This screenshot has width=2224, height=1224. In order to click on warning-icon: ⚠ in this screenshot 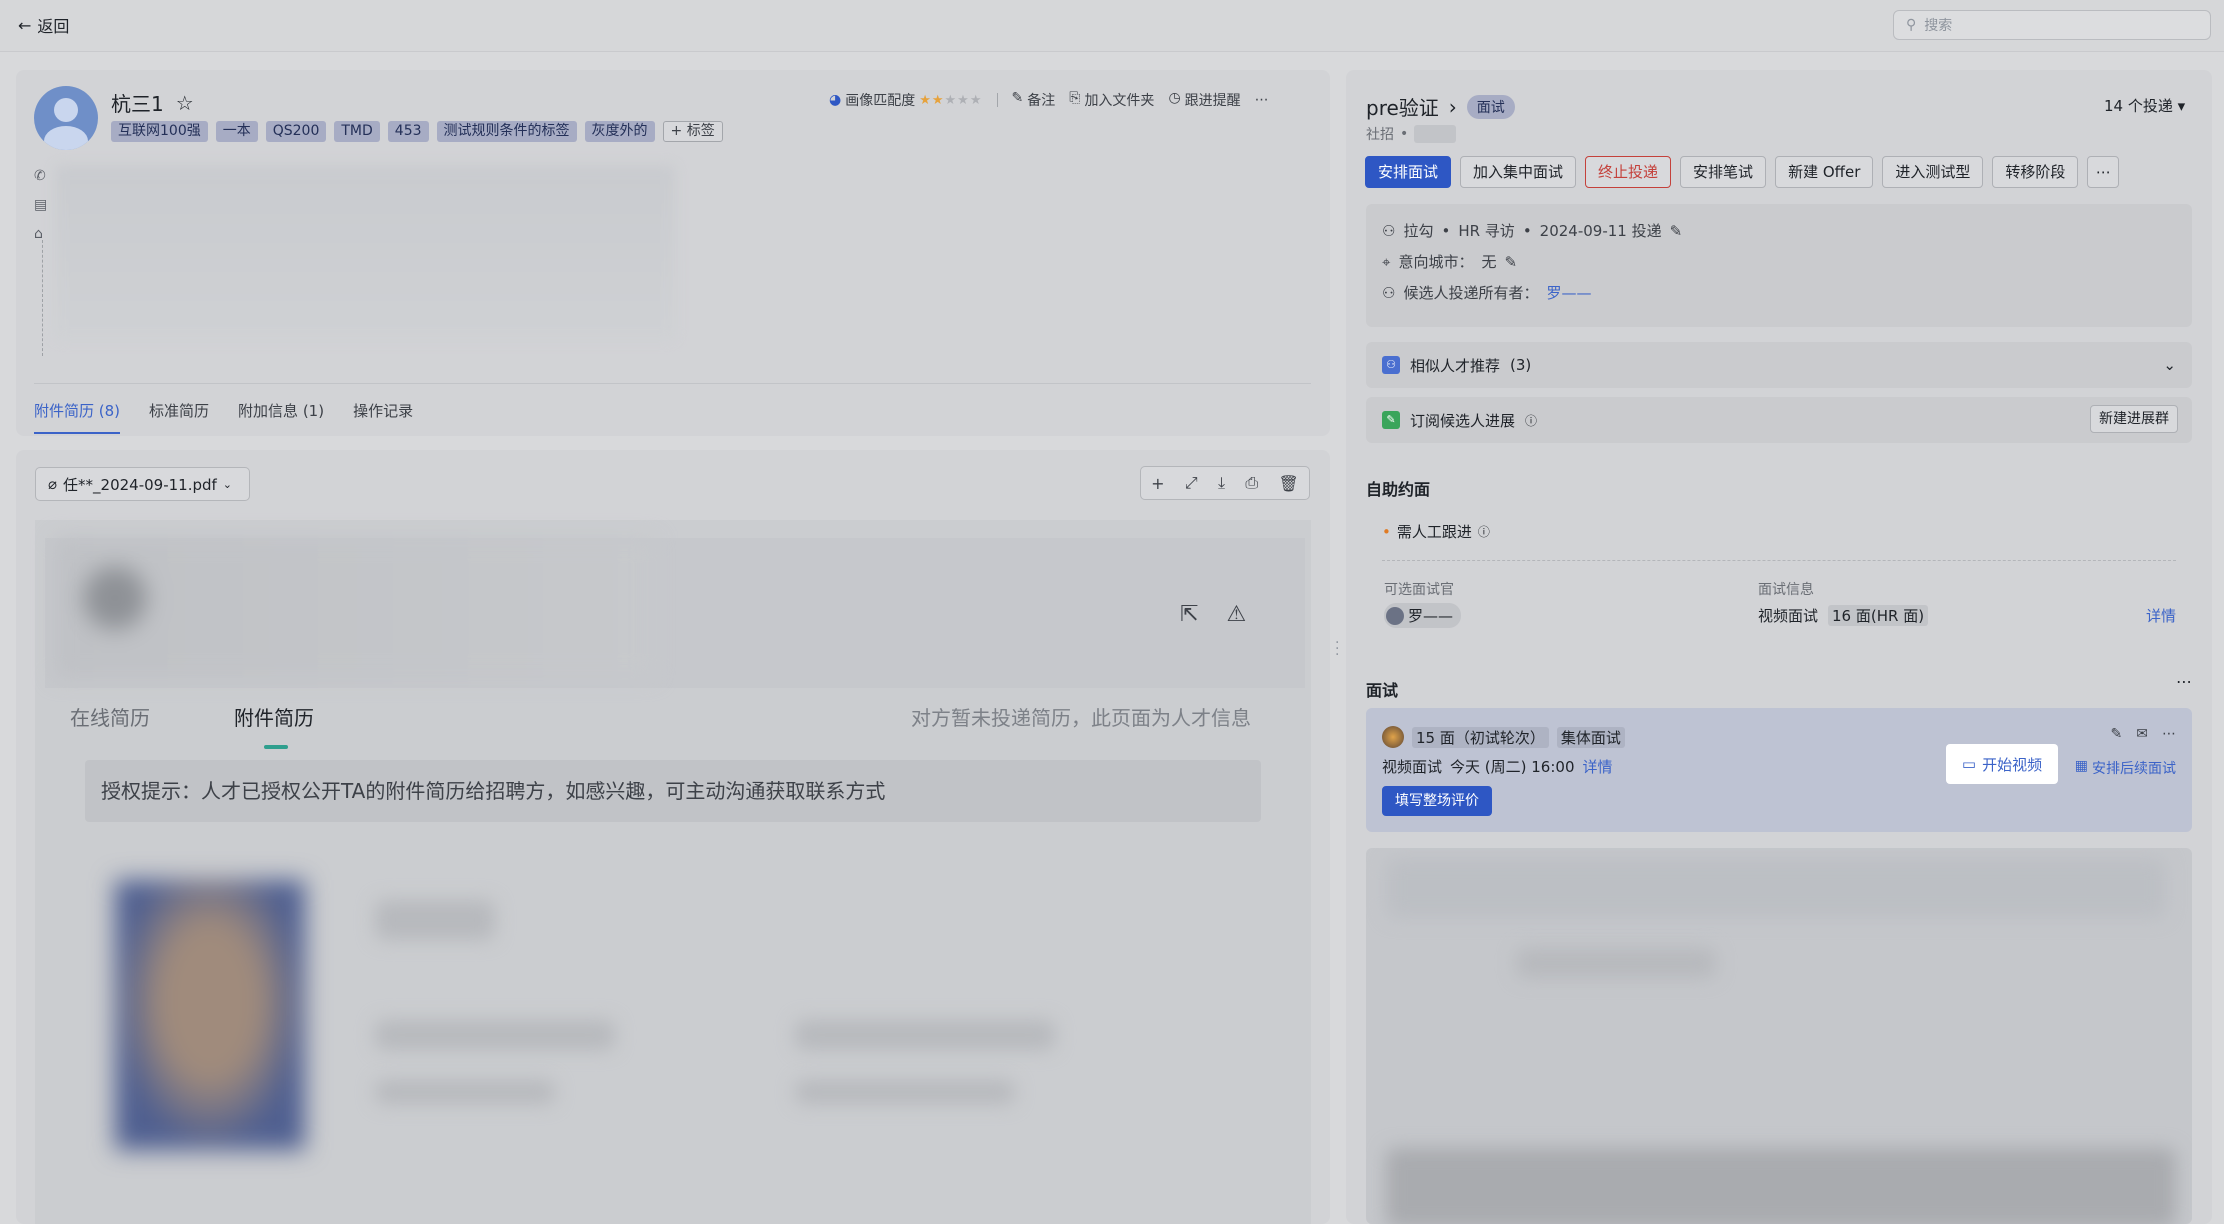, I will do `click(1236, 614)`.